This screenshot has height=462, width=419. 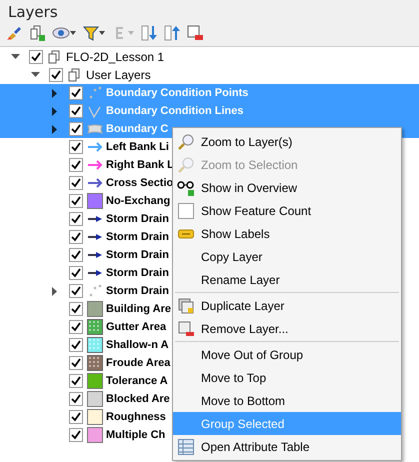 I want to click on layer-name: Shallow-n A, so click(x=137, y=345).